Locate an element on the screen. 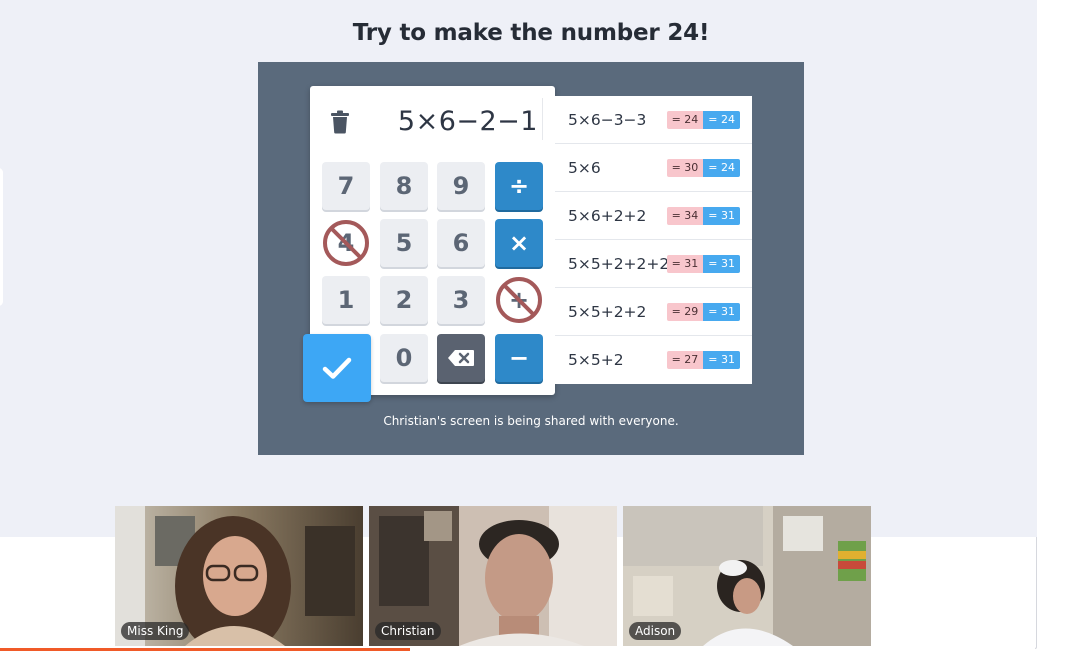  key-4-disabled: 4 is located at coordinates (346, 243).